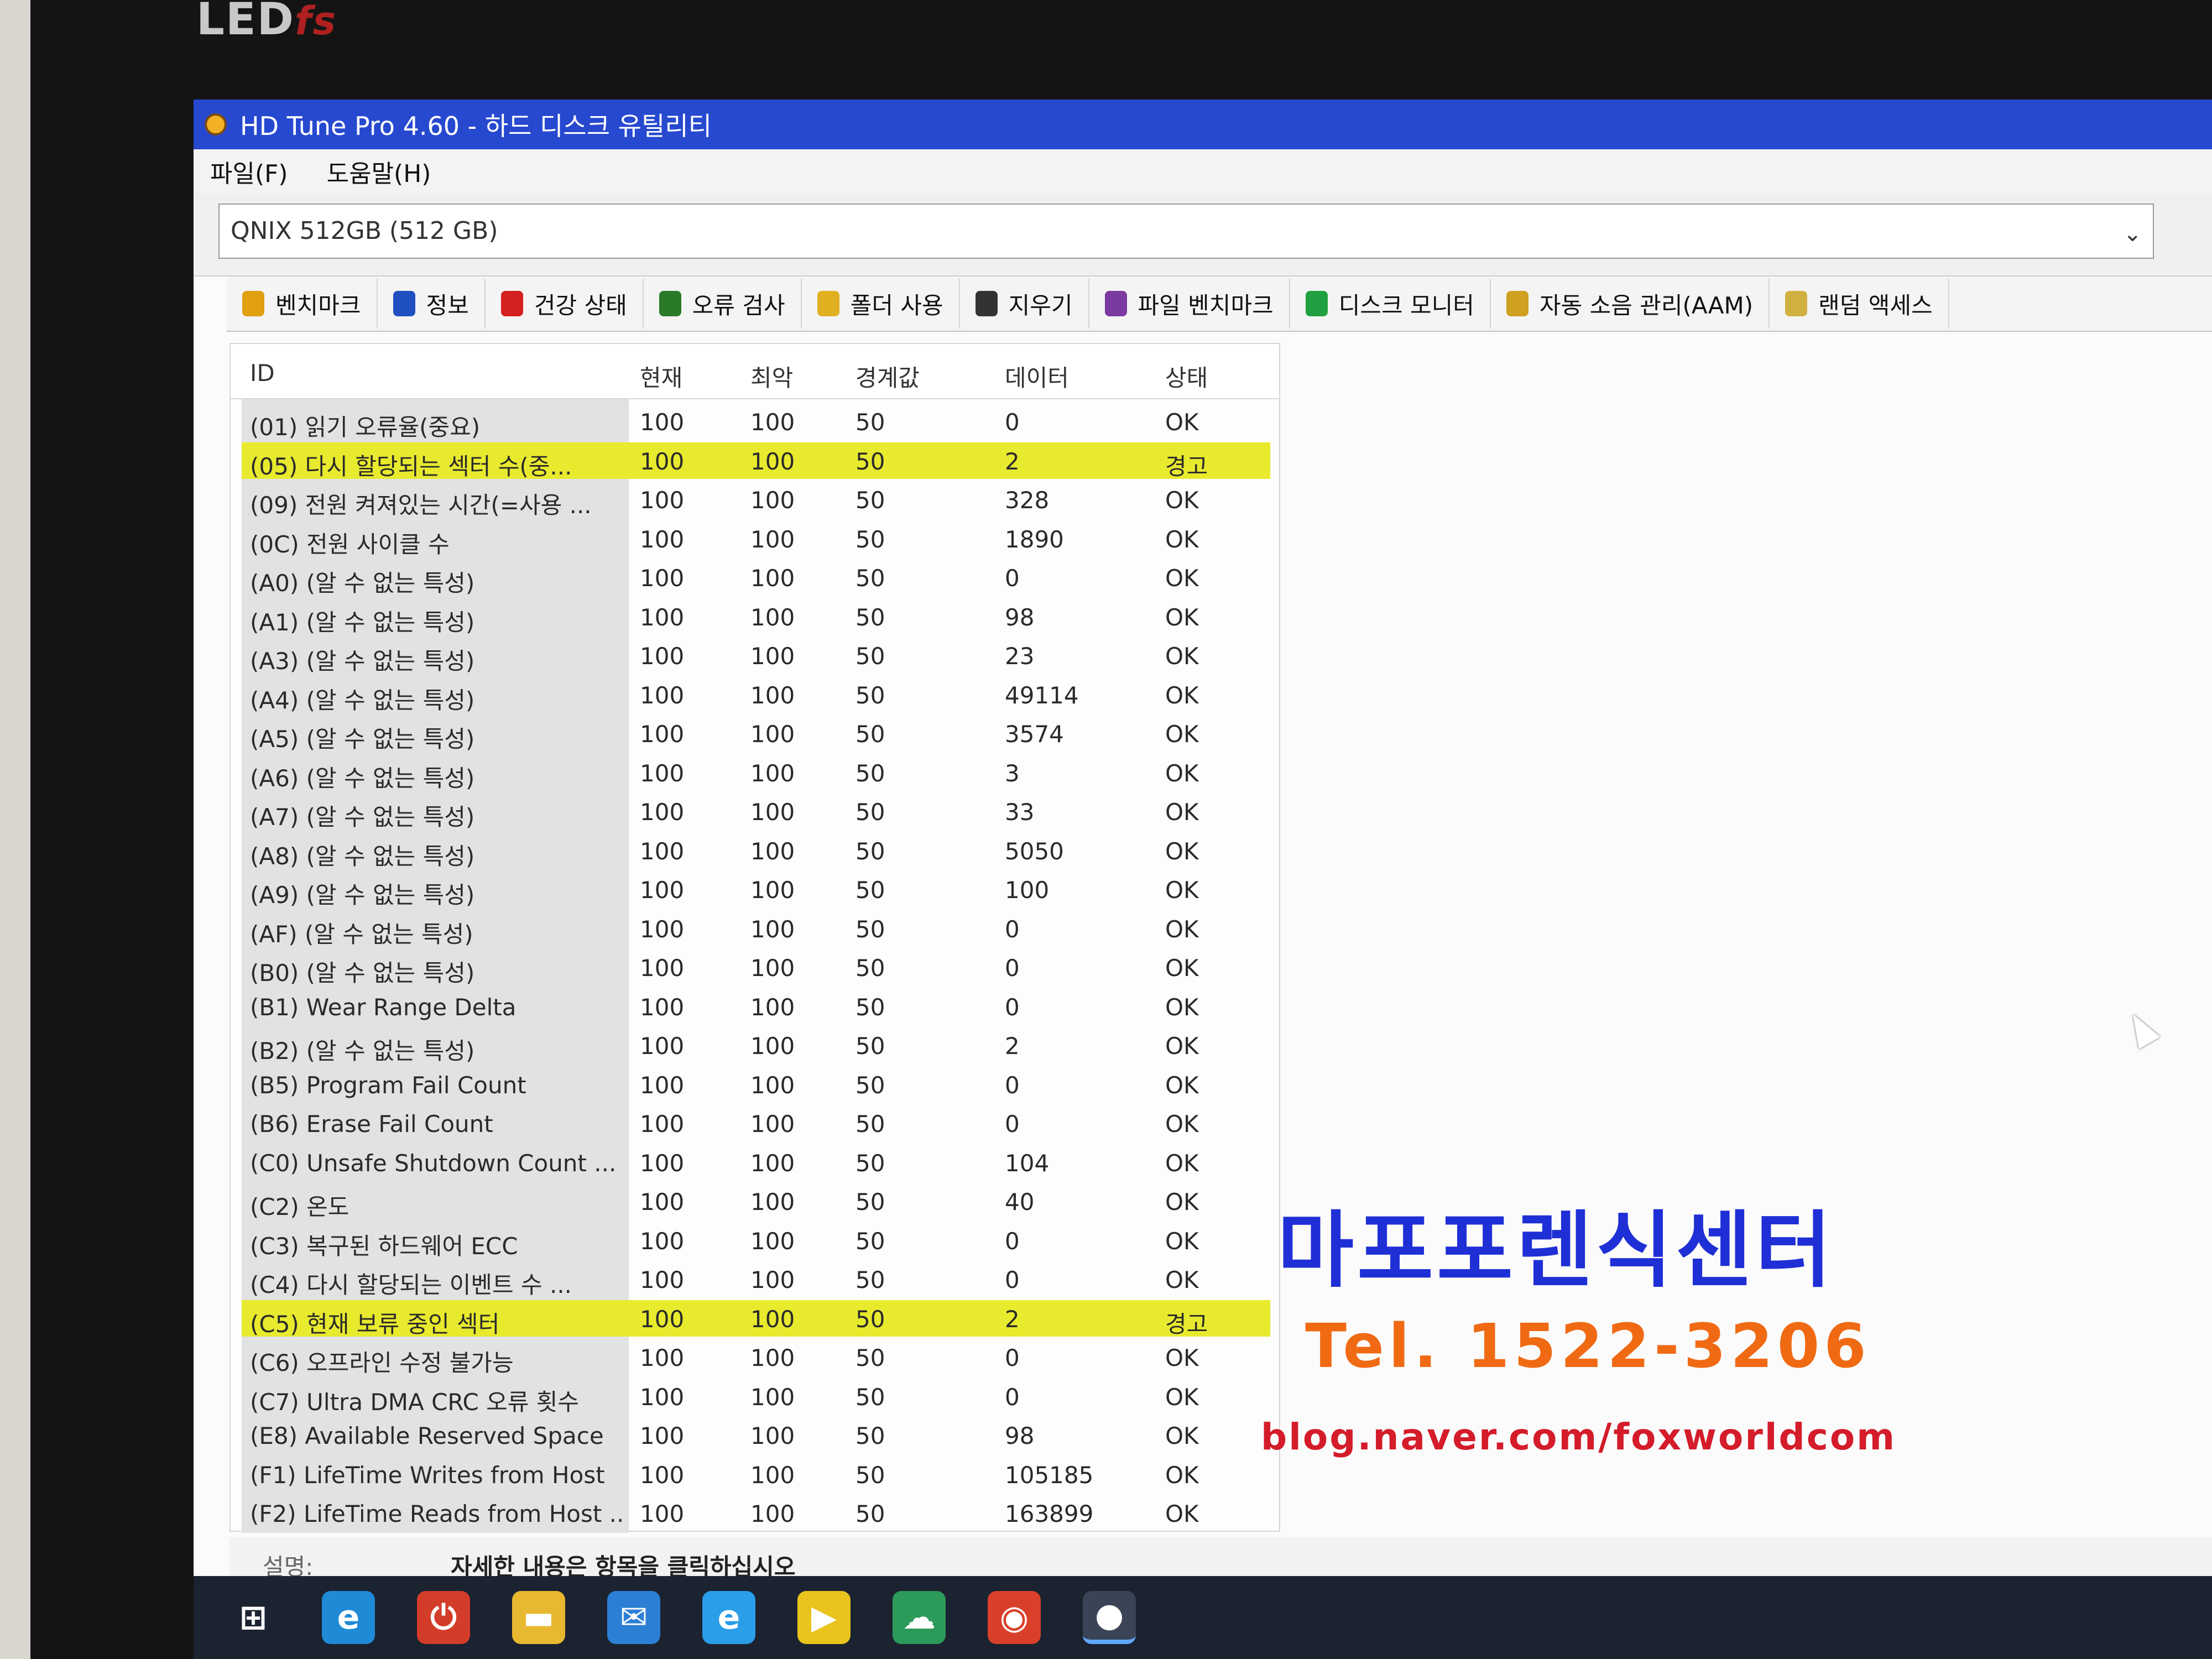  I want to click on table-row: (C2) 온도 100 100 50 40 OK, so click(750, 1201).